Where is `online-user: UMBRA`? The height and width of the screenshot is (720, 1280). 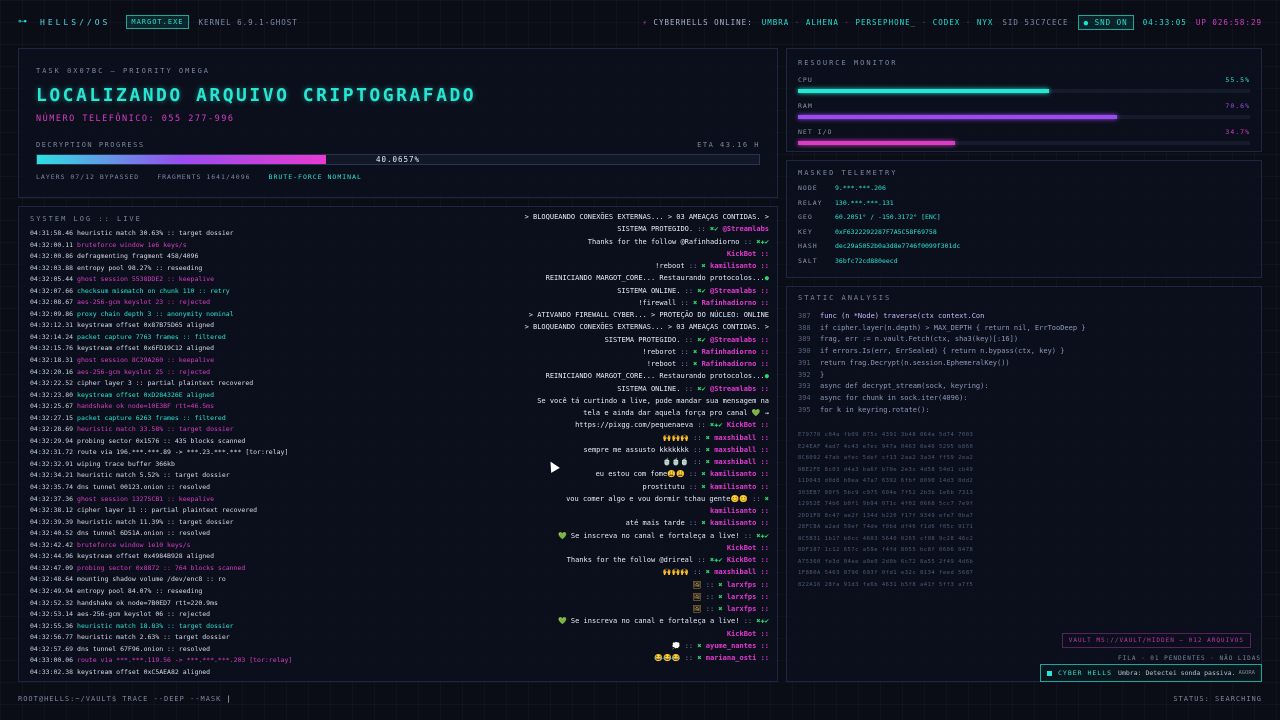 online-user: UMBRA is located at coordinates (776, 22).